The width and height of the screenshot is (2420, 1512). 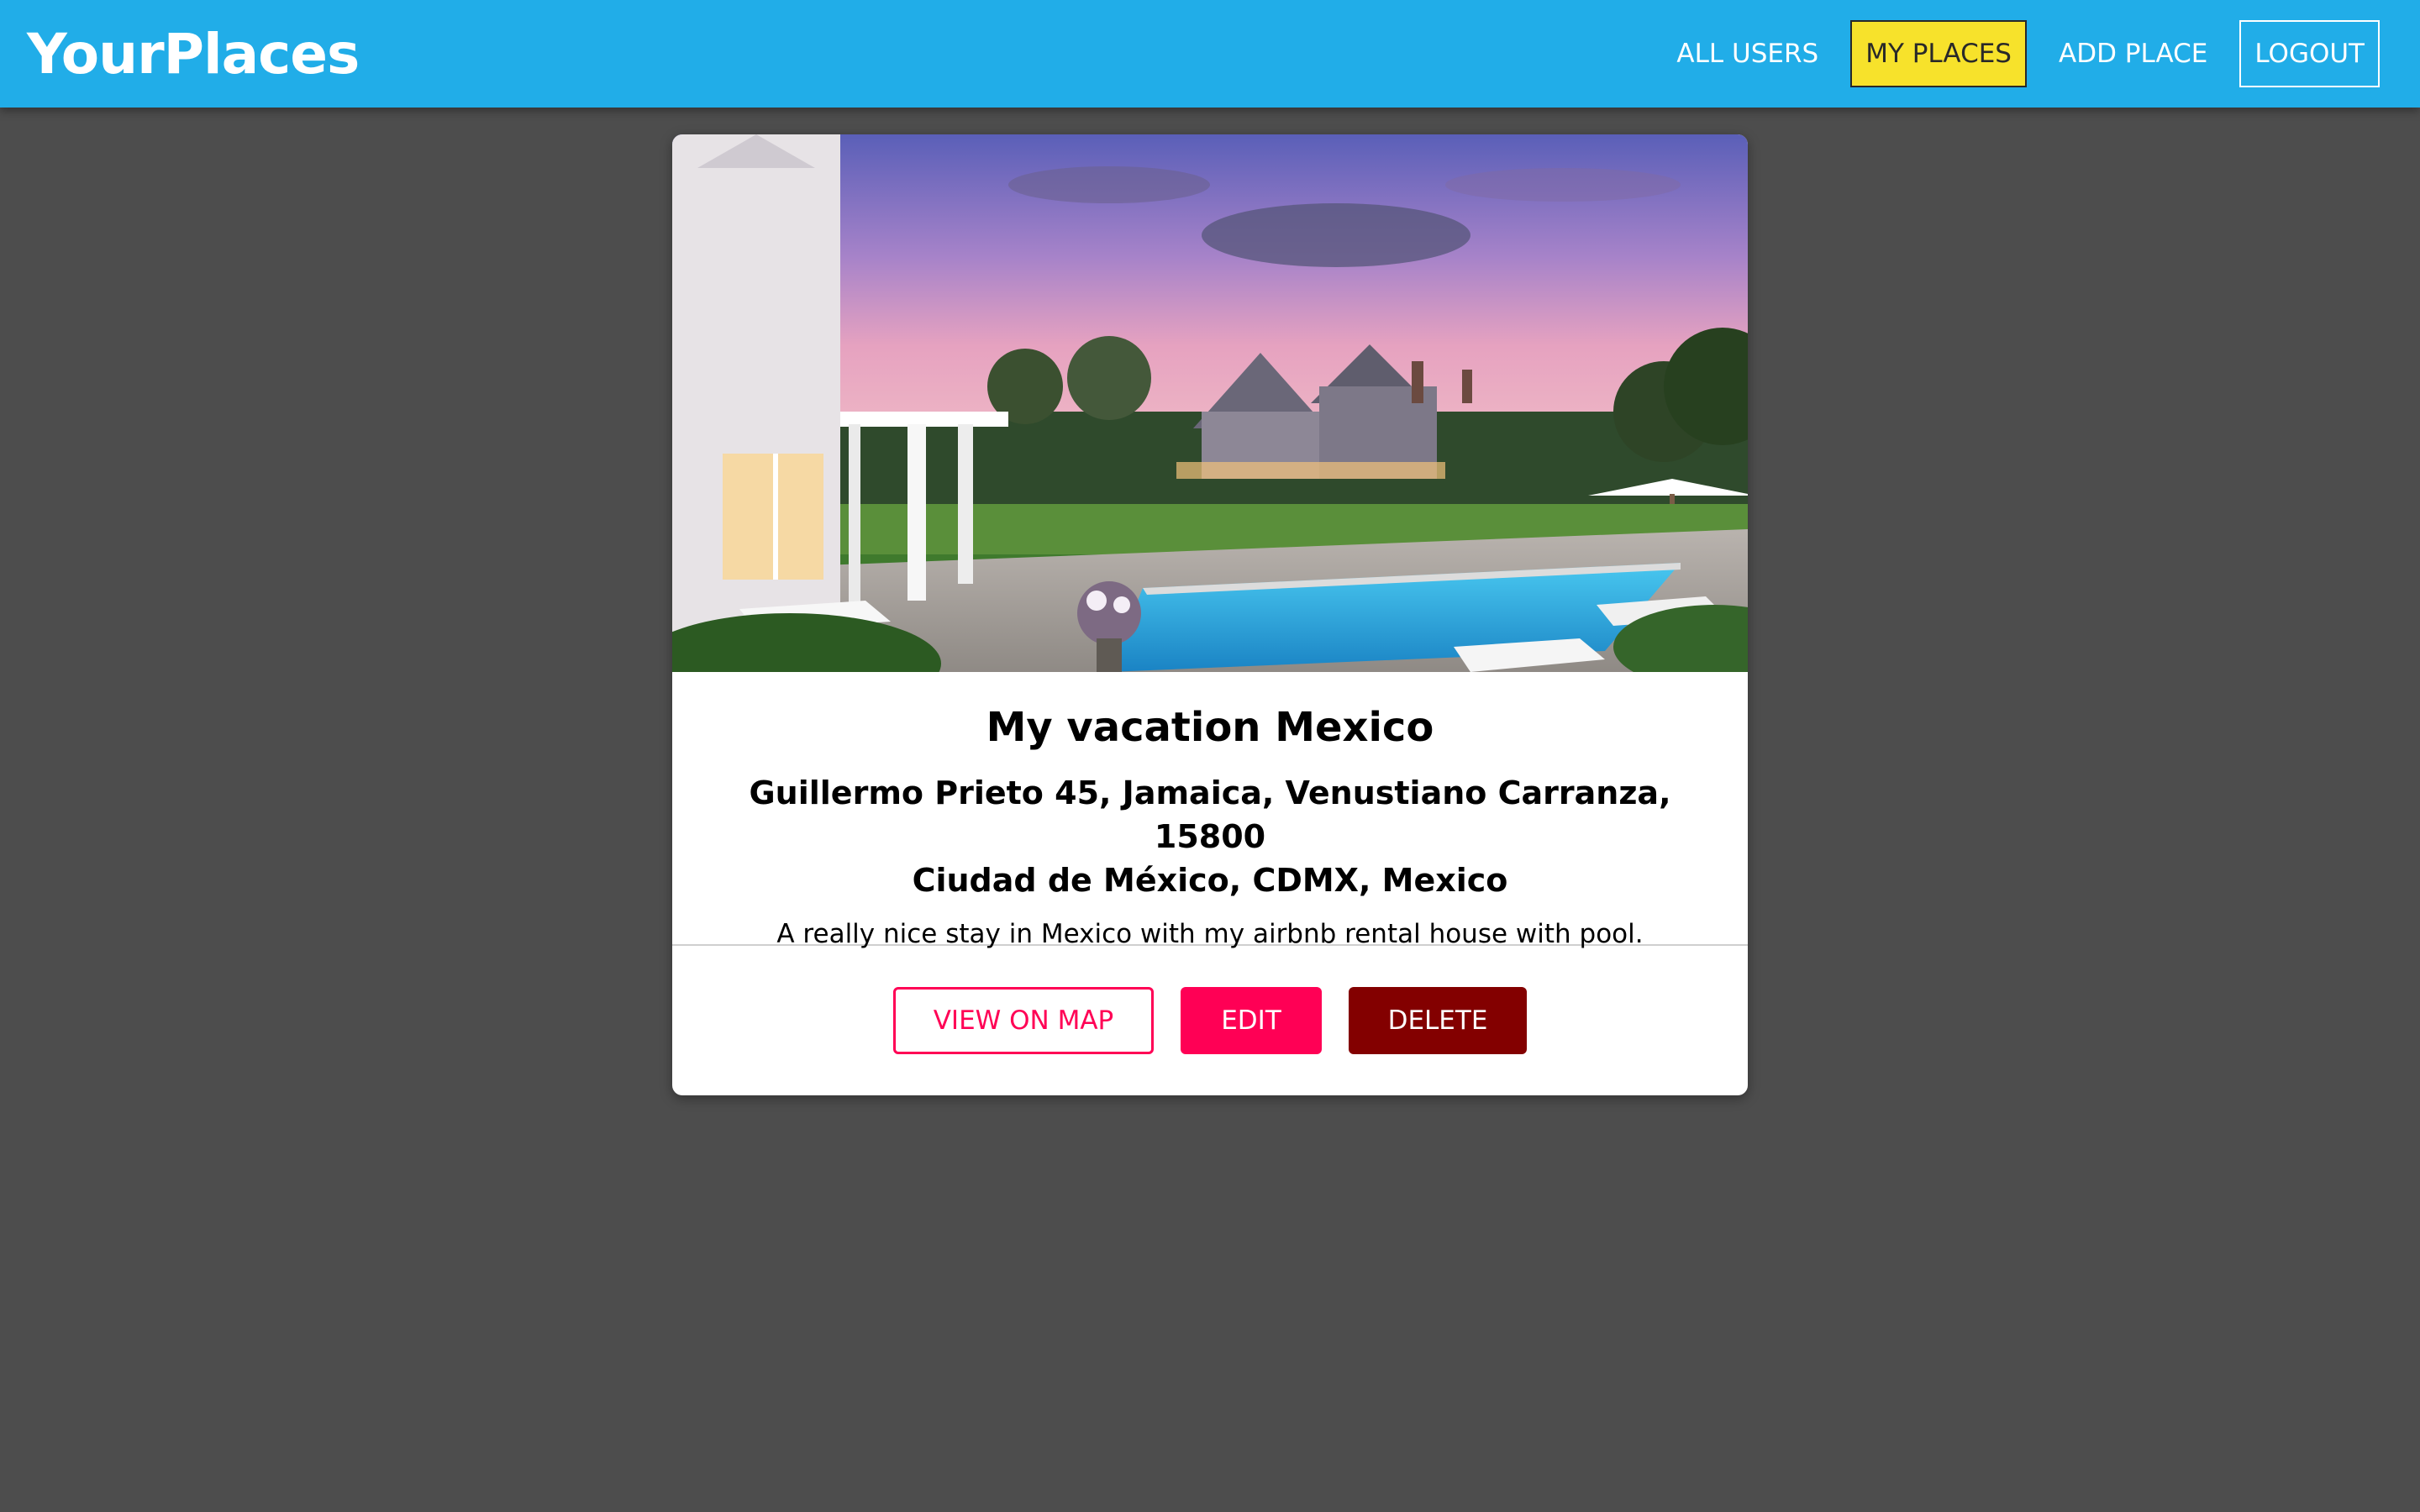 I want to click on nav-link-add-place: ADD PLACE, so click(x=2133, y=53).